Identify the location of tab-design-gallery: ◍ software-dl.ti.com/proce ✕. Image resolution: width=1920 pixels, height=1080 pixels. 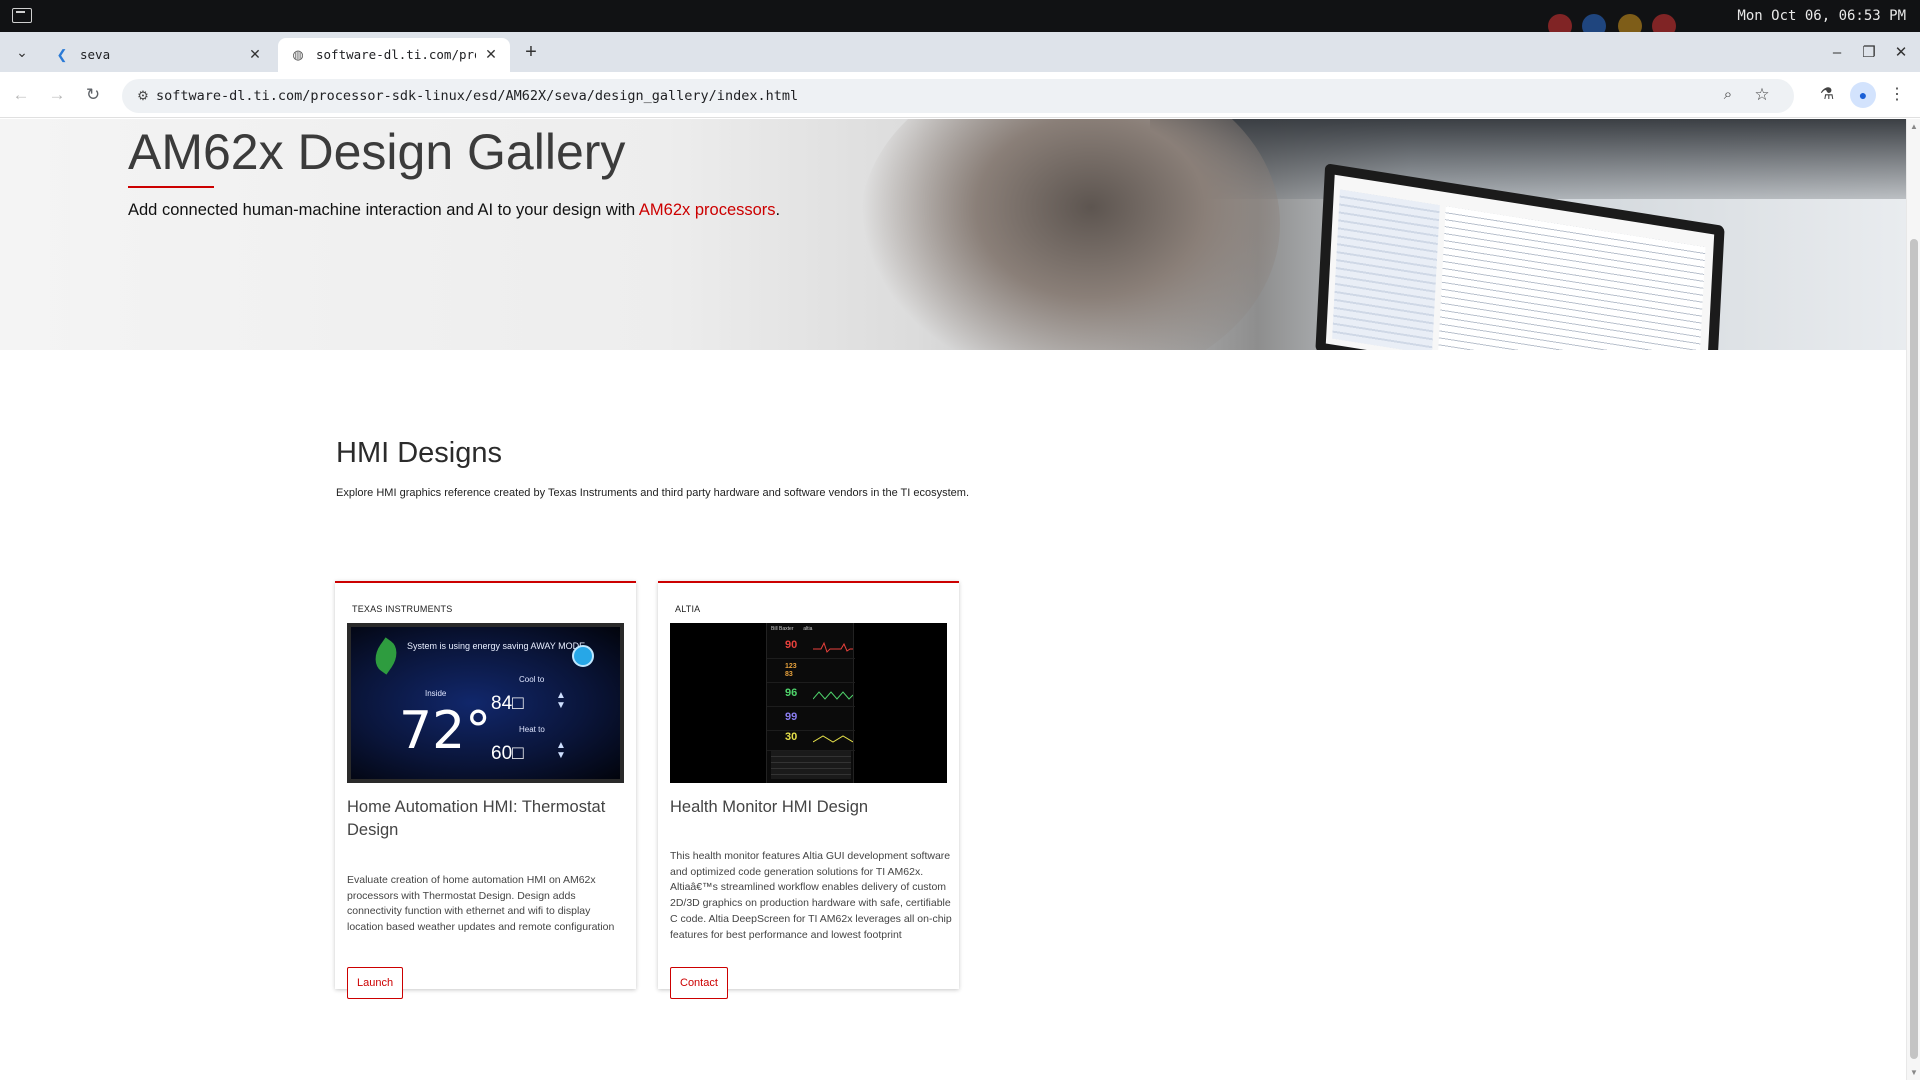
(394, 55).